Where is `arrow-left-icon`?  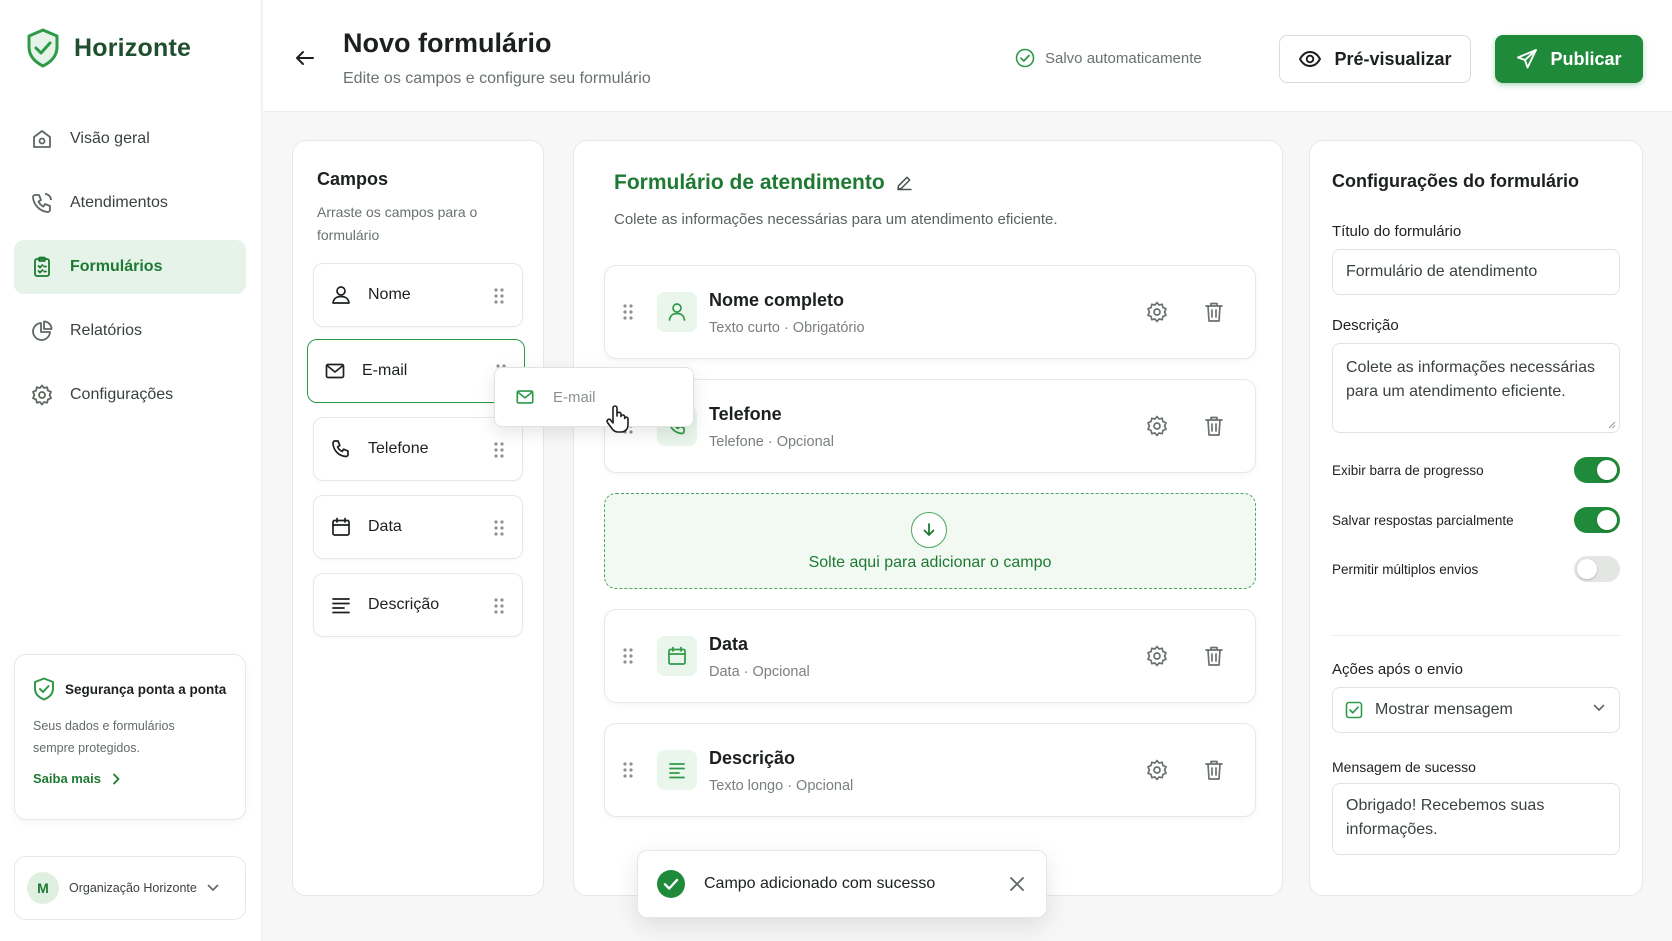
arrow-left-icon is located at coordinates (305, 58).